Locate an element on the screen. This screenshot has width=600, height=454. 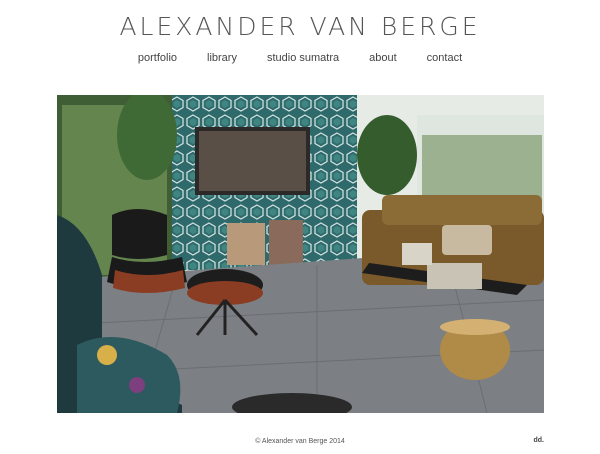
nav-contact: contact is located at coordinates (444, 58).